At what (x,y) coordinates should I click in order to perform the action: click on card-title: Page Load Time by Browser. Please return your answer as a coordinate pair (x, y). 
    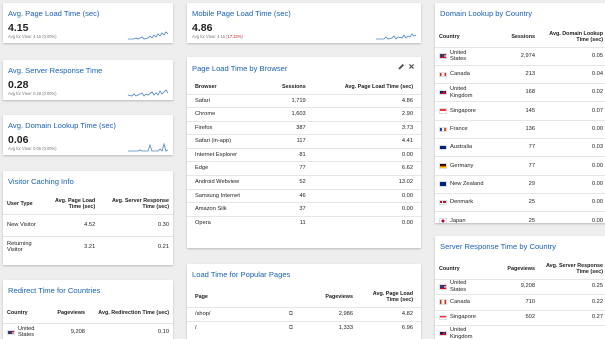
    Looking at the image, I should click on (304, 65).